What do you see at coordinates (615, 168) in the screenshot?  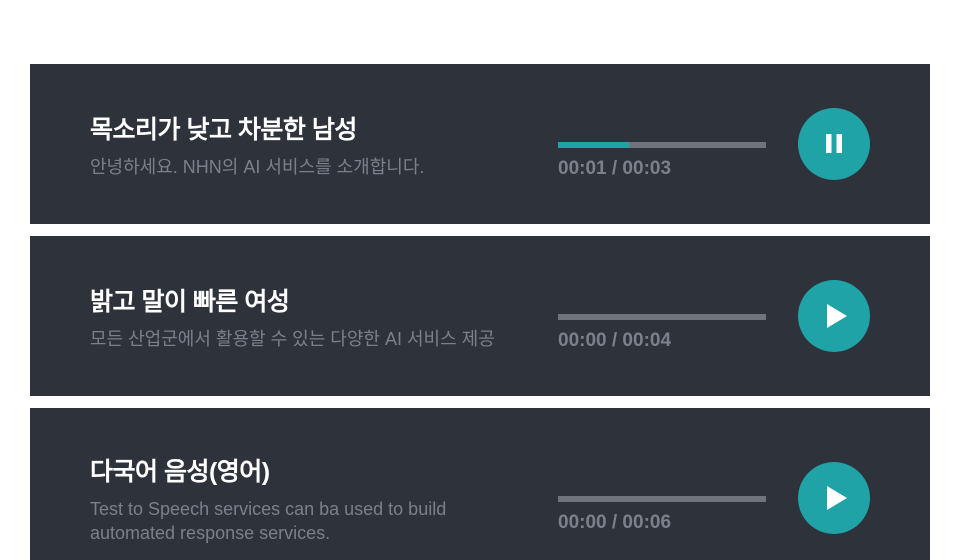 I see `time-readout: 00:01 / 00:03` at bounding box center [615, 168].